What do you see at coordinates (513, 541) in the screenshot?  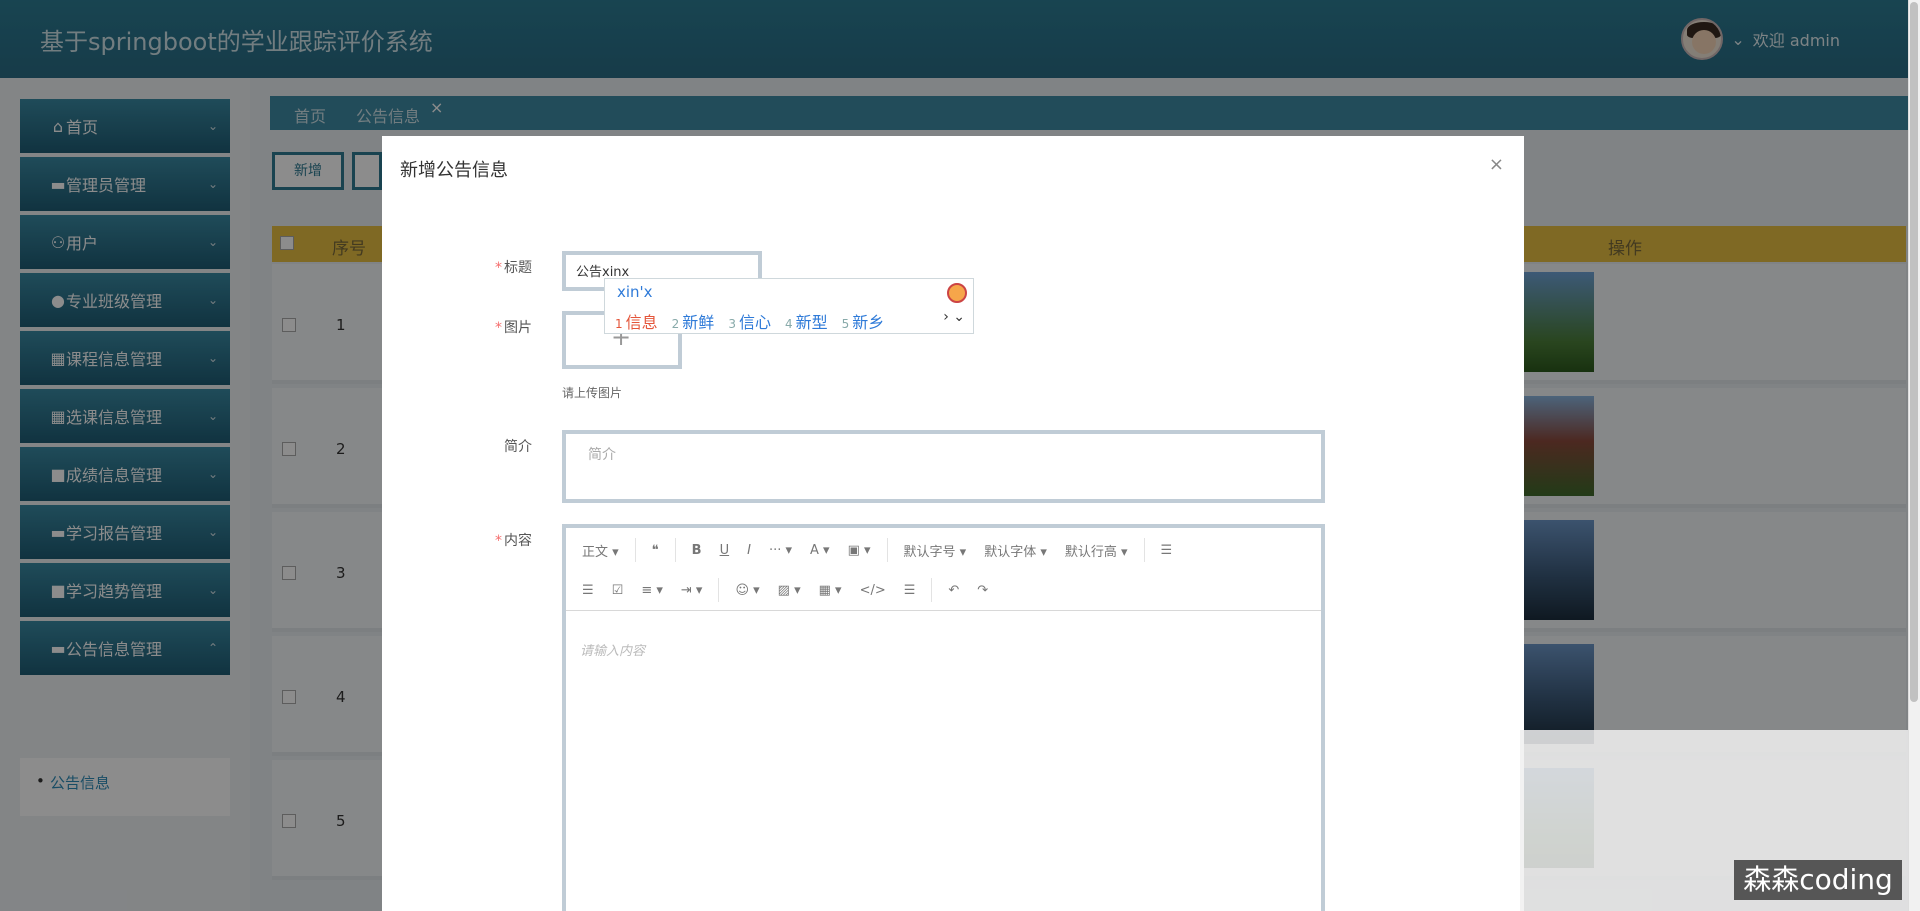 I see `content-label: * 内容` at bounding box center [513, 541].